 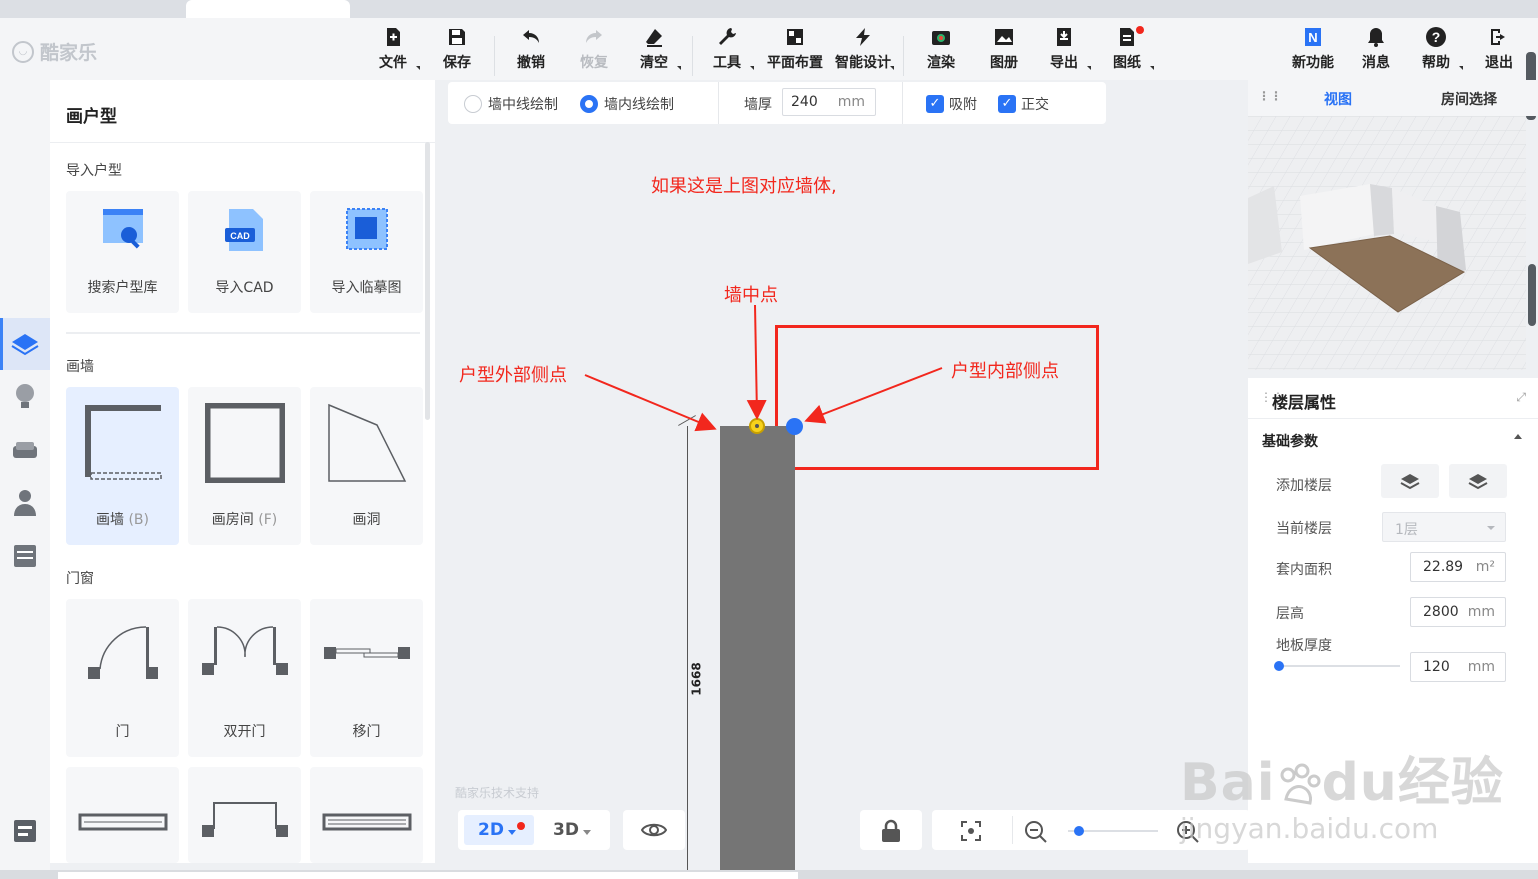 What do you see at coordinates (1436, 49) in the screenshot?
I see `toolbar-help-button: ? 帮助` at bounding box center [1436, 49].